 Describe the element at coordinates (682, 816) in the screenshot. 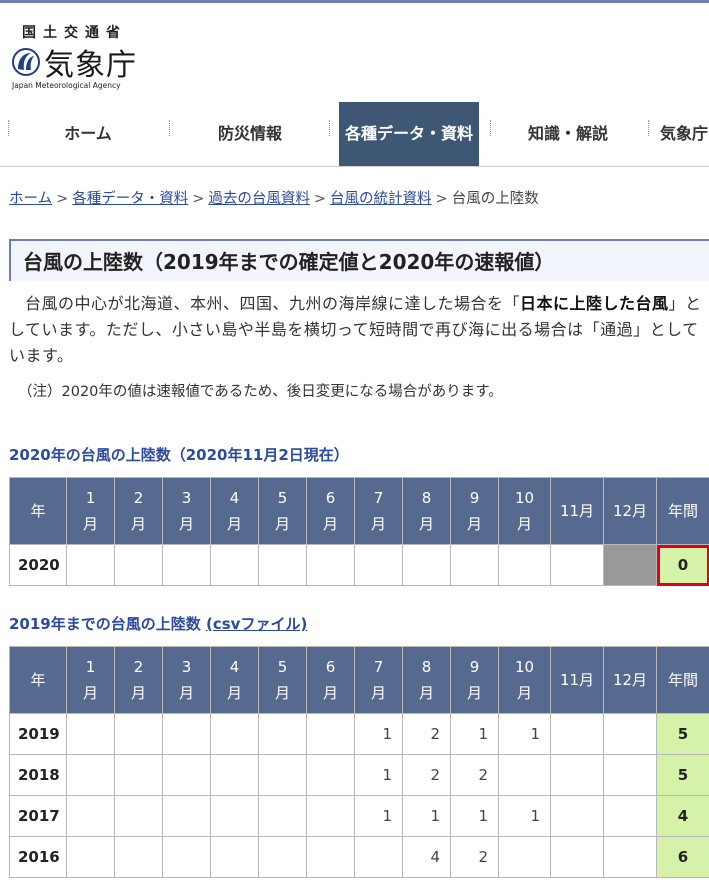

I see `annual-total-cell: 4` at that location.